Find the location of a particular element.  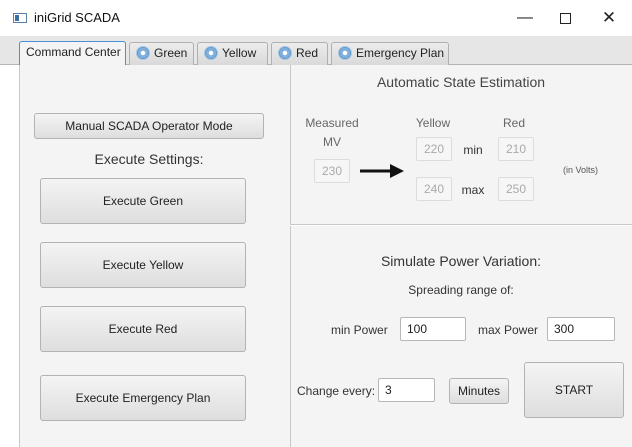

measured-label: Measured is located at coordinates (332, 123).